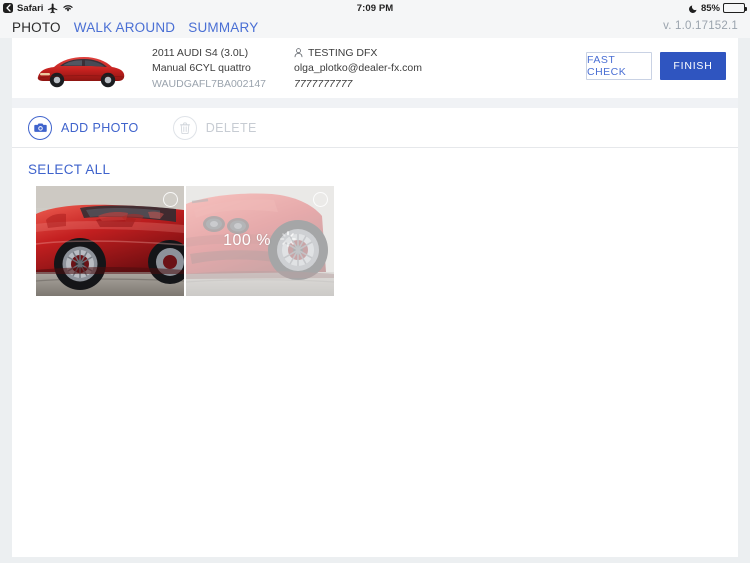 This screenshot has height=563, width=750. Describe the element at coordinates (710, 8) in the screenshot. I see `battery-percent-label: 85%` at that location.